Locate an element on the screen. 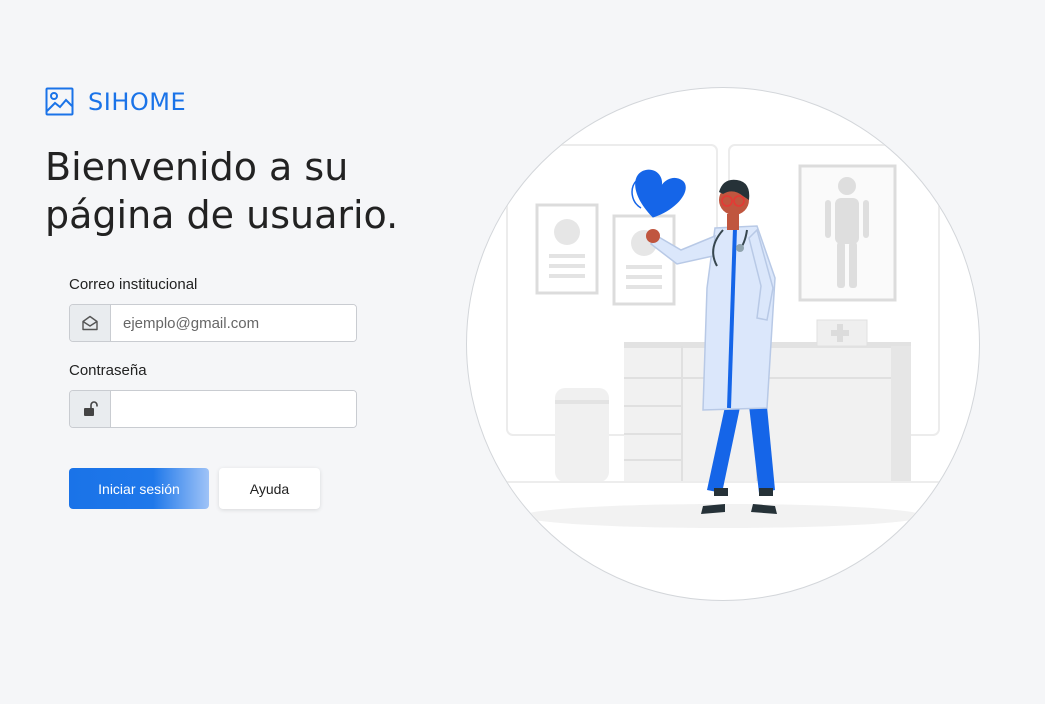 This screenshot has height=704, width=1045. help-button: Ayuda is located at coordinates (269, 488).